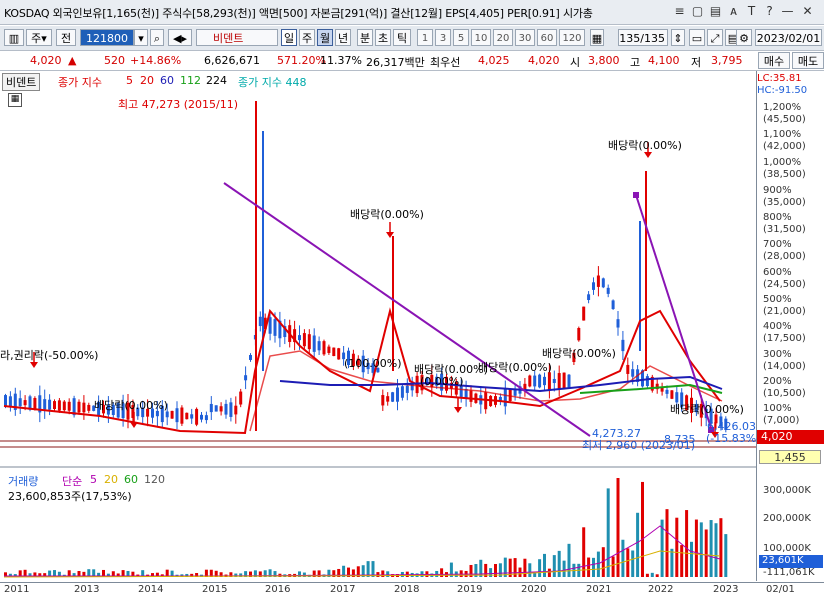 This screenshot has width=824, height=599. Describe the element at coordinates (579, 353) in the screenshot. I see `annotation-div-2020: 배당락(0.00%)` at that location.